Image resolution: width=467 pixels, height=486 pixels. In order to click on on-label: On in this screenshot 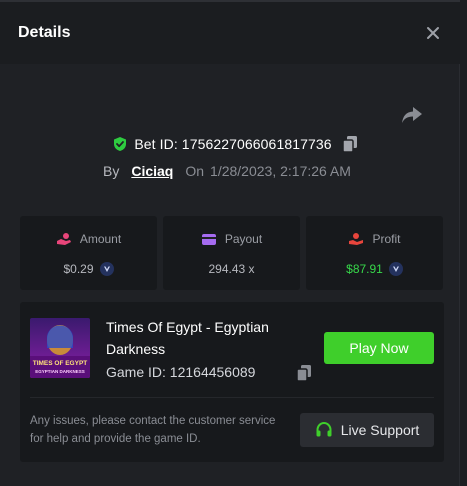, I will do `click(195, 171)`.